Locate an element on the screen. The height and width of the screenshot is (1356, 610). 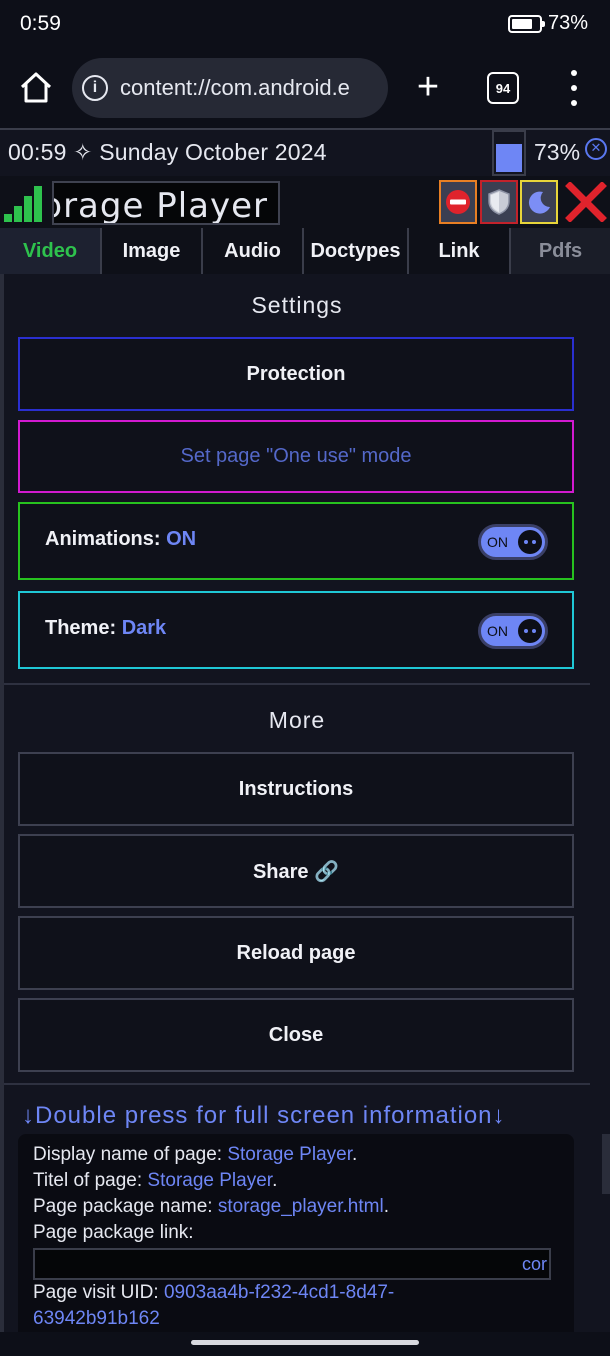
app-title-bar: orage Player is located at coordinates (305, 202).